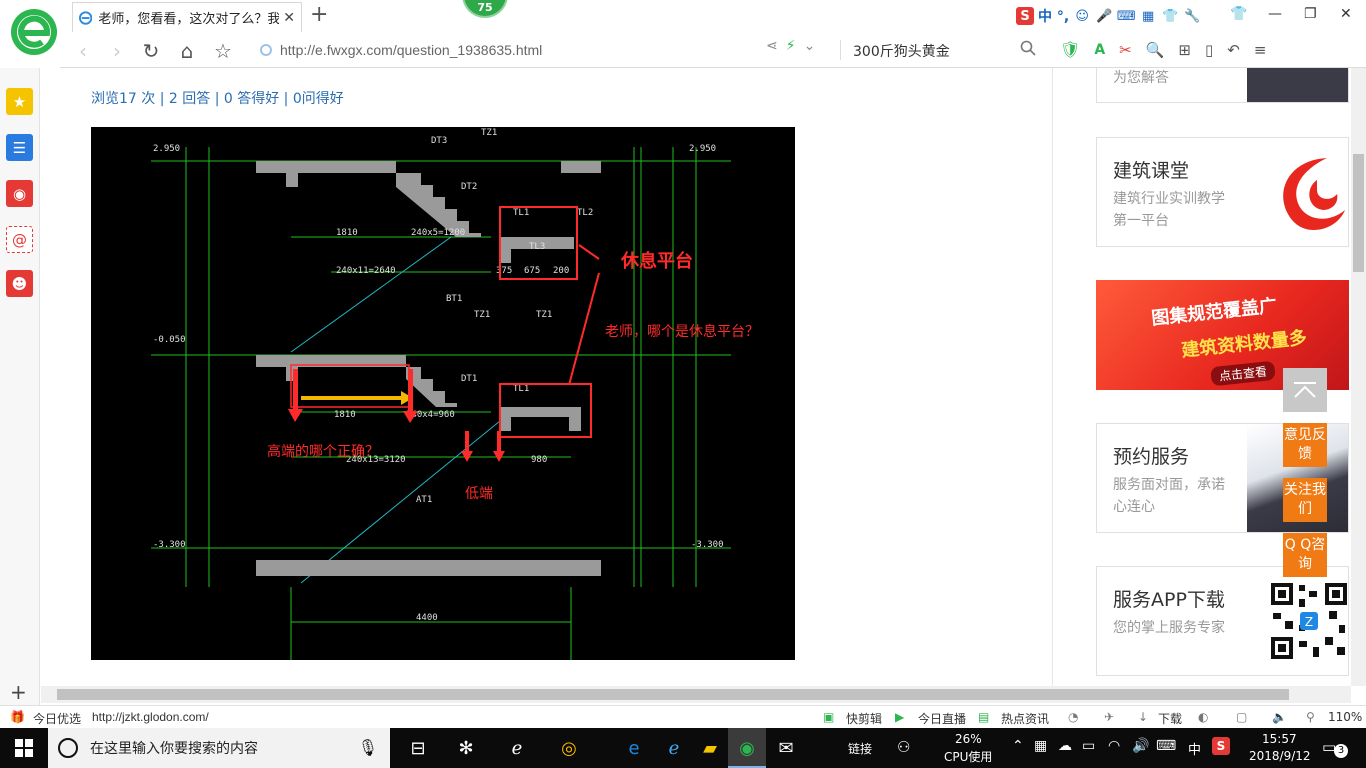 The image size is (1366, 768). Describe the element at coordinates (942, 718) in the screenshot. I see `status-item-live: 今日直播` at that location.